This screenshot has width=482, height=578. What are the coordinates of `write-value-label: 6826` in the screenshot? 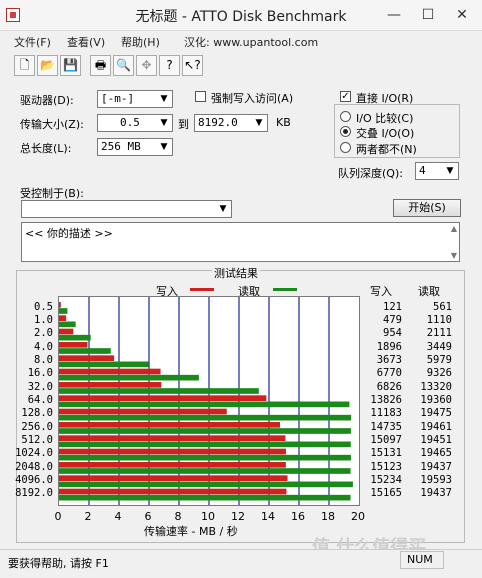 It's located at (389, 386).